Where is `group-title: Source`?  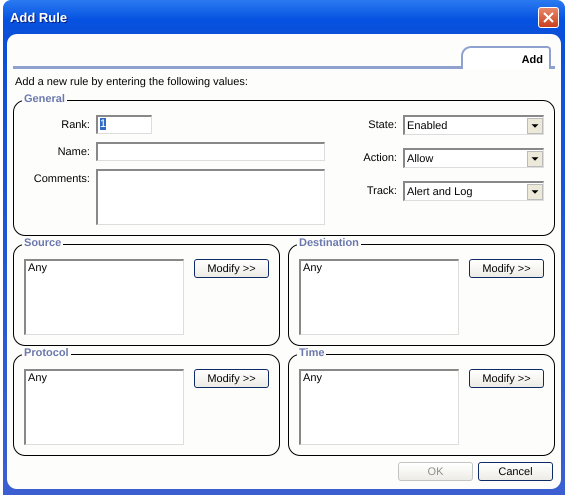
group-title: Source is located at coordinates (43, 243).